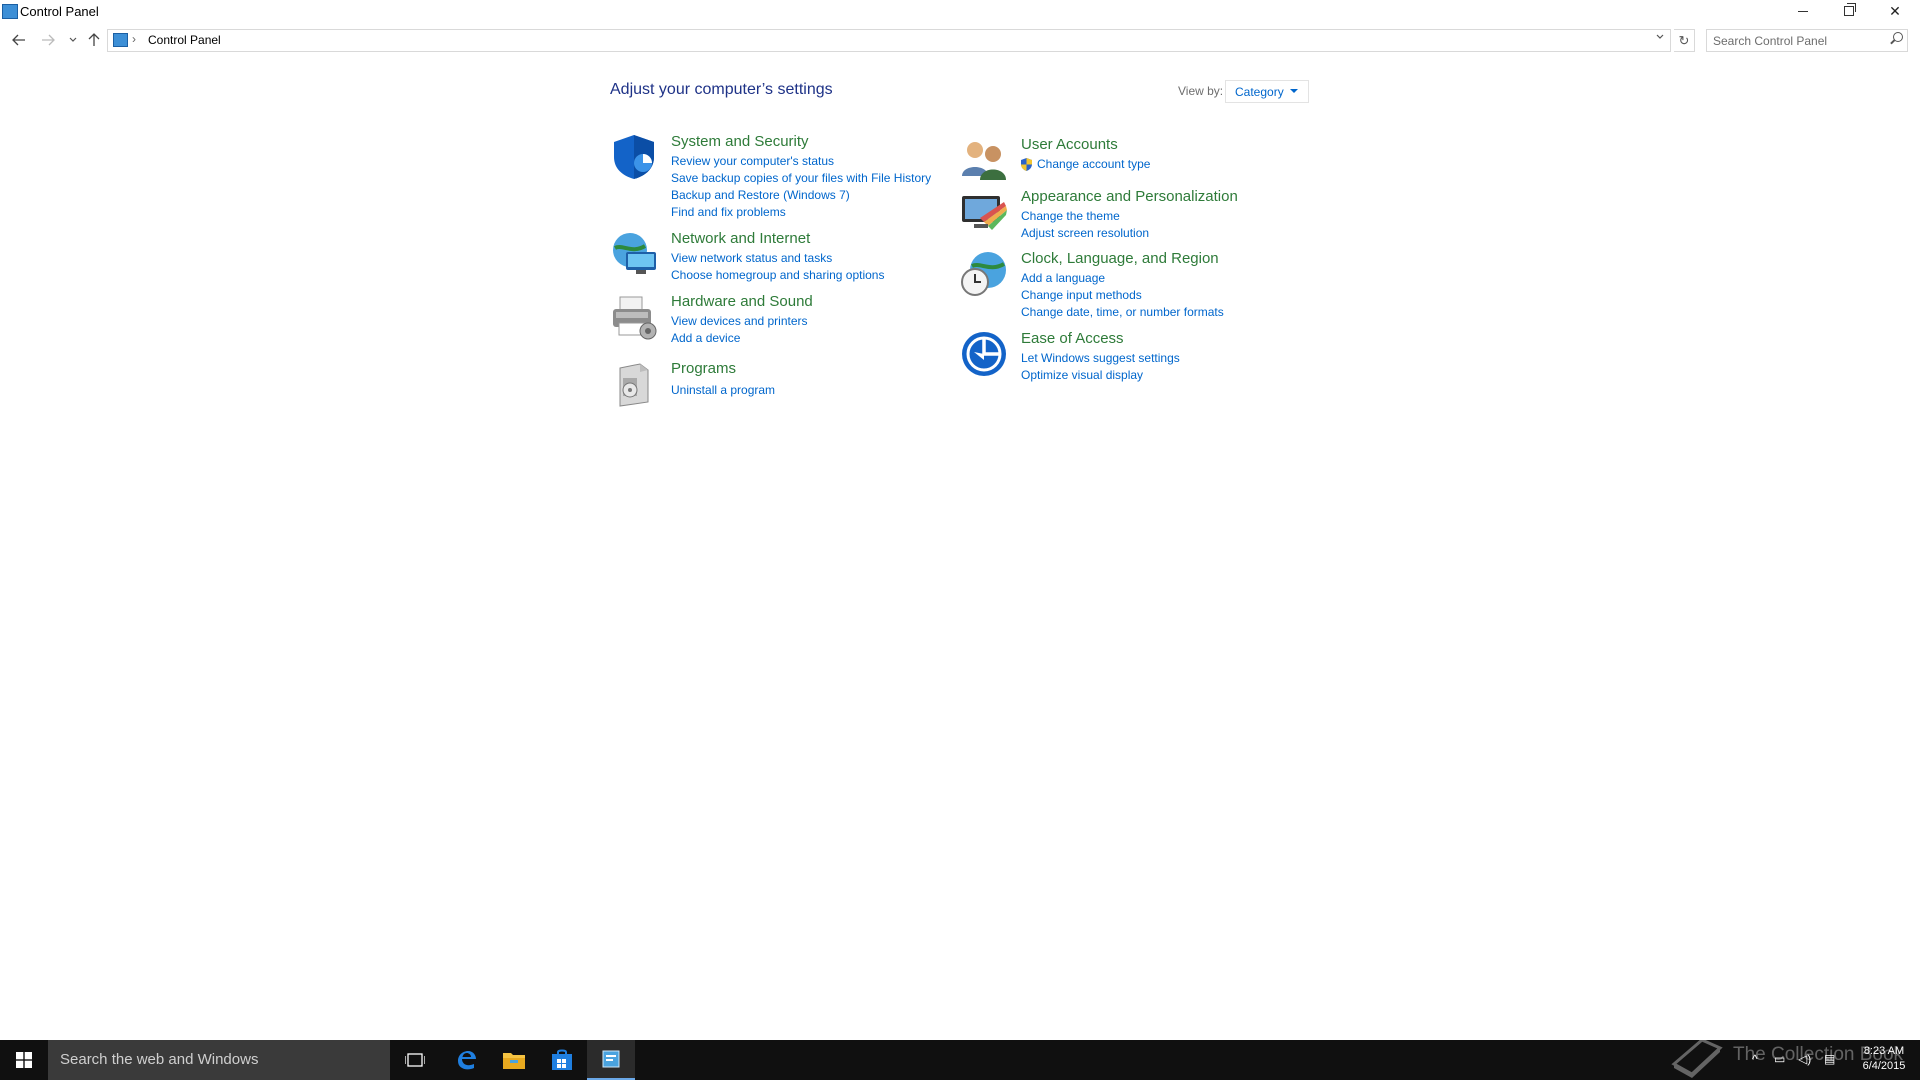 The width and height of the screenshot is (1920, 1080). I want to click on link-find-fix-problems: Find and fix problems, so click(801, 212).